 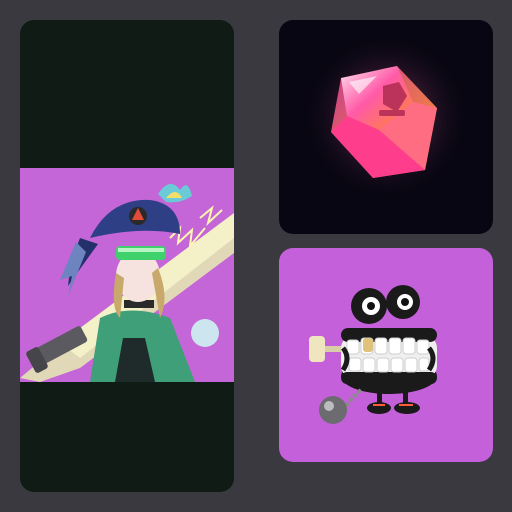 I want to click on wind-up-key, so click(x=325, y=349).